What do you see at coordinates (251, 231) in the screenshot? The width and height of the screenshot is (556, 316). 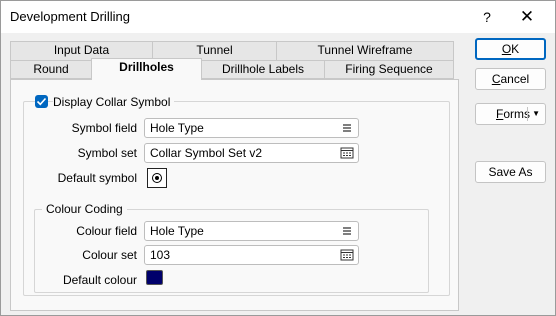 I see `colour-field-input: Hole Type` at bounding box center [251, 231].